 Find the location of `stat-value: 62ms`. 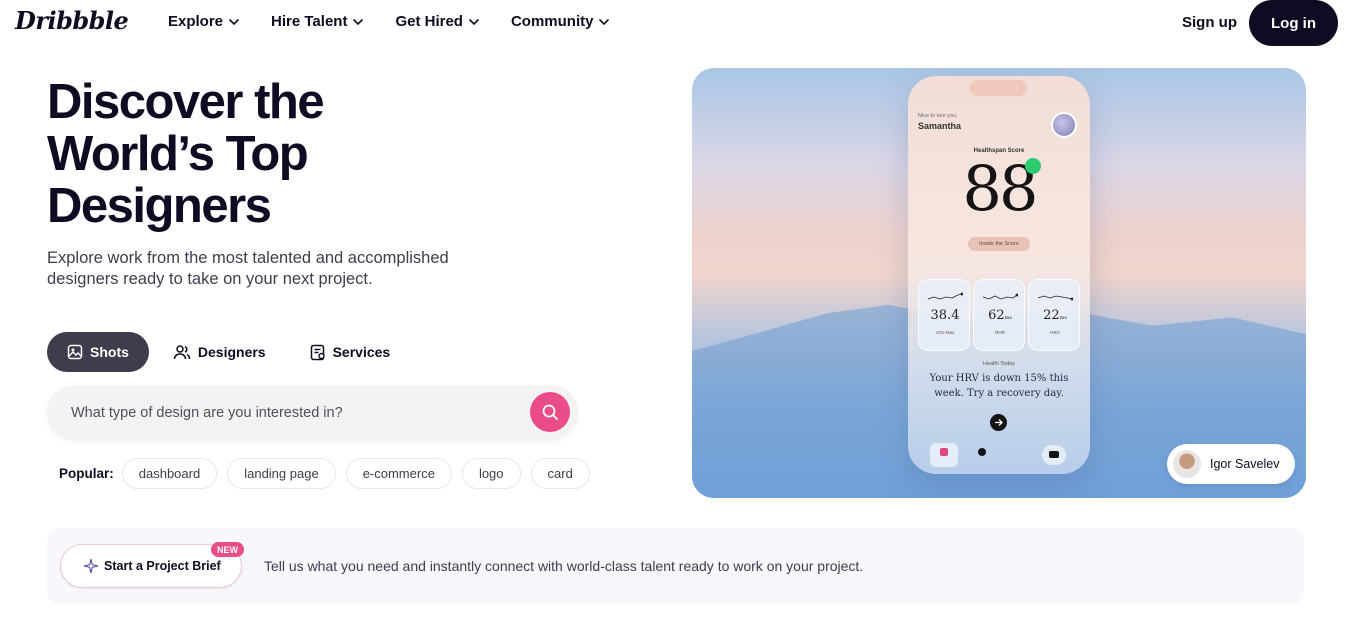

stat-value: 62ms is located at coordinates (1000, 315).